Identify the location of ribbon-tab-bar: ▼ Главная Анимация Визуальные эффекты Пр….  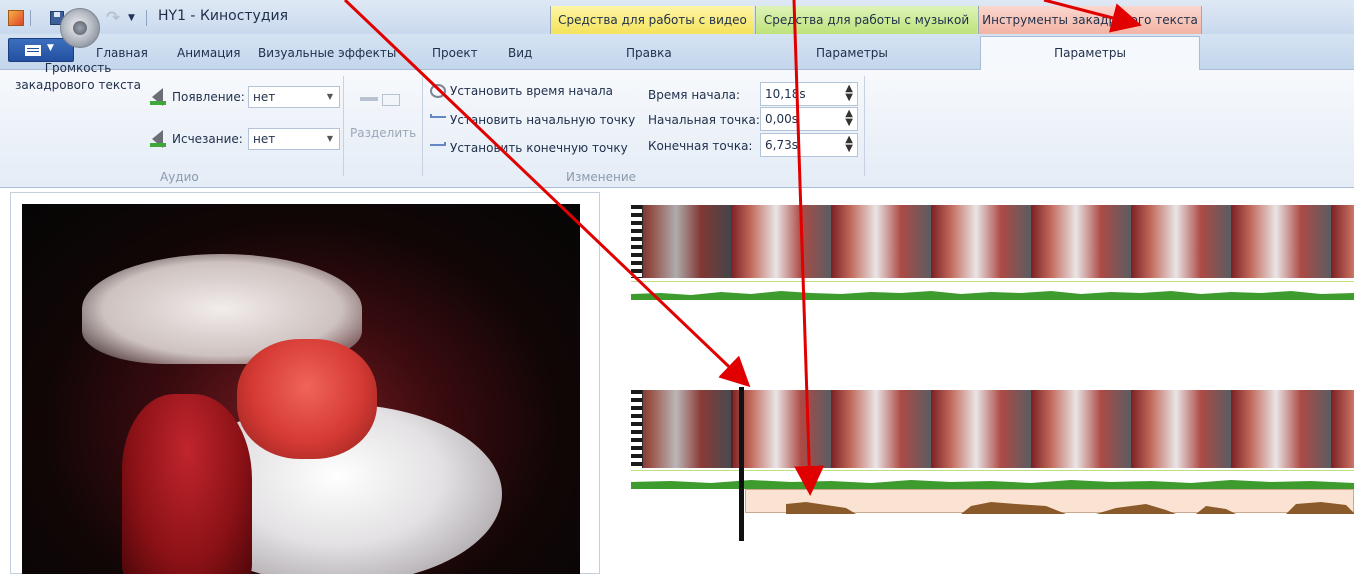
(677, 52).